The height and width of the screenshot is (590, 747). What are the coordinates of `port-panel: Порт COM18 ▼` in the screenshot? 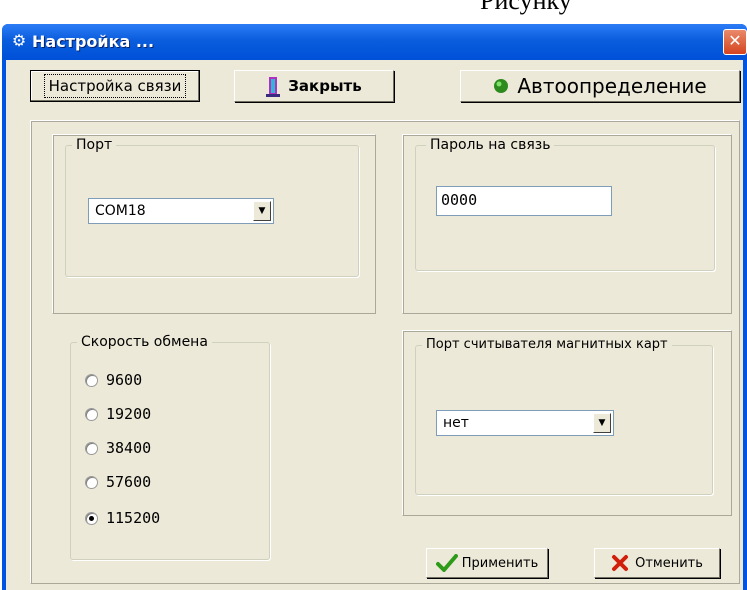 It's located at (214, 224).